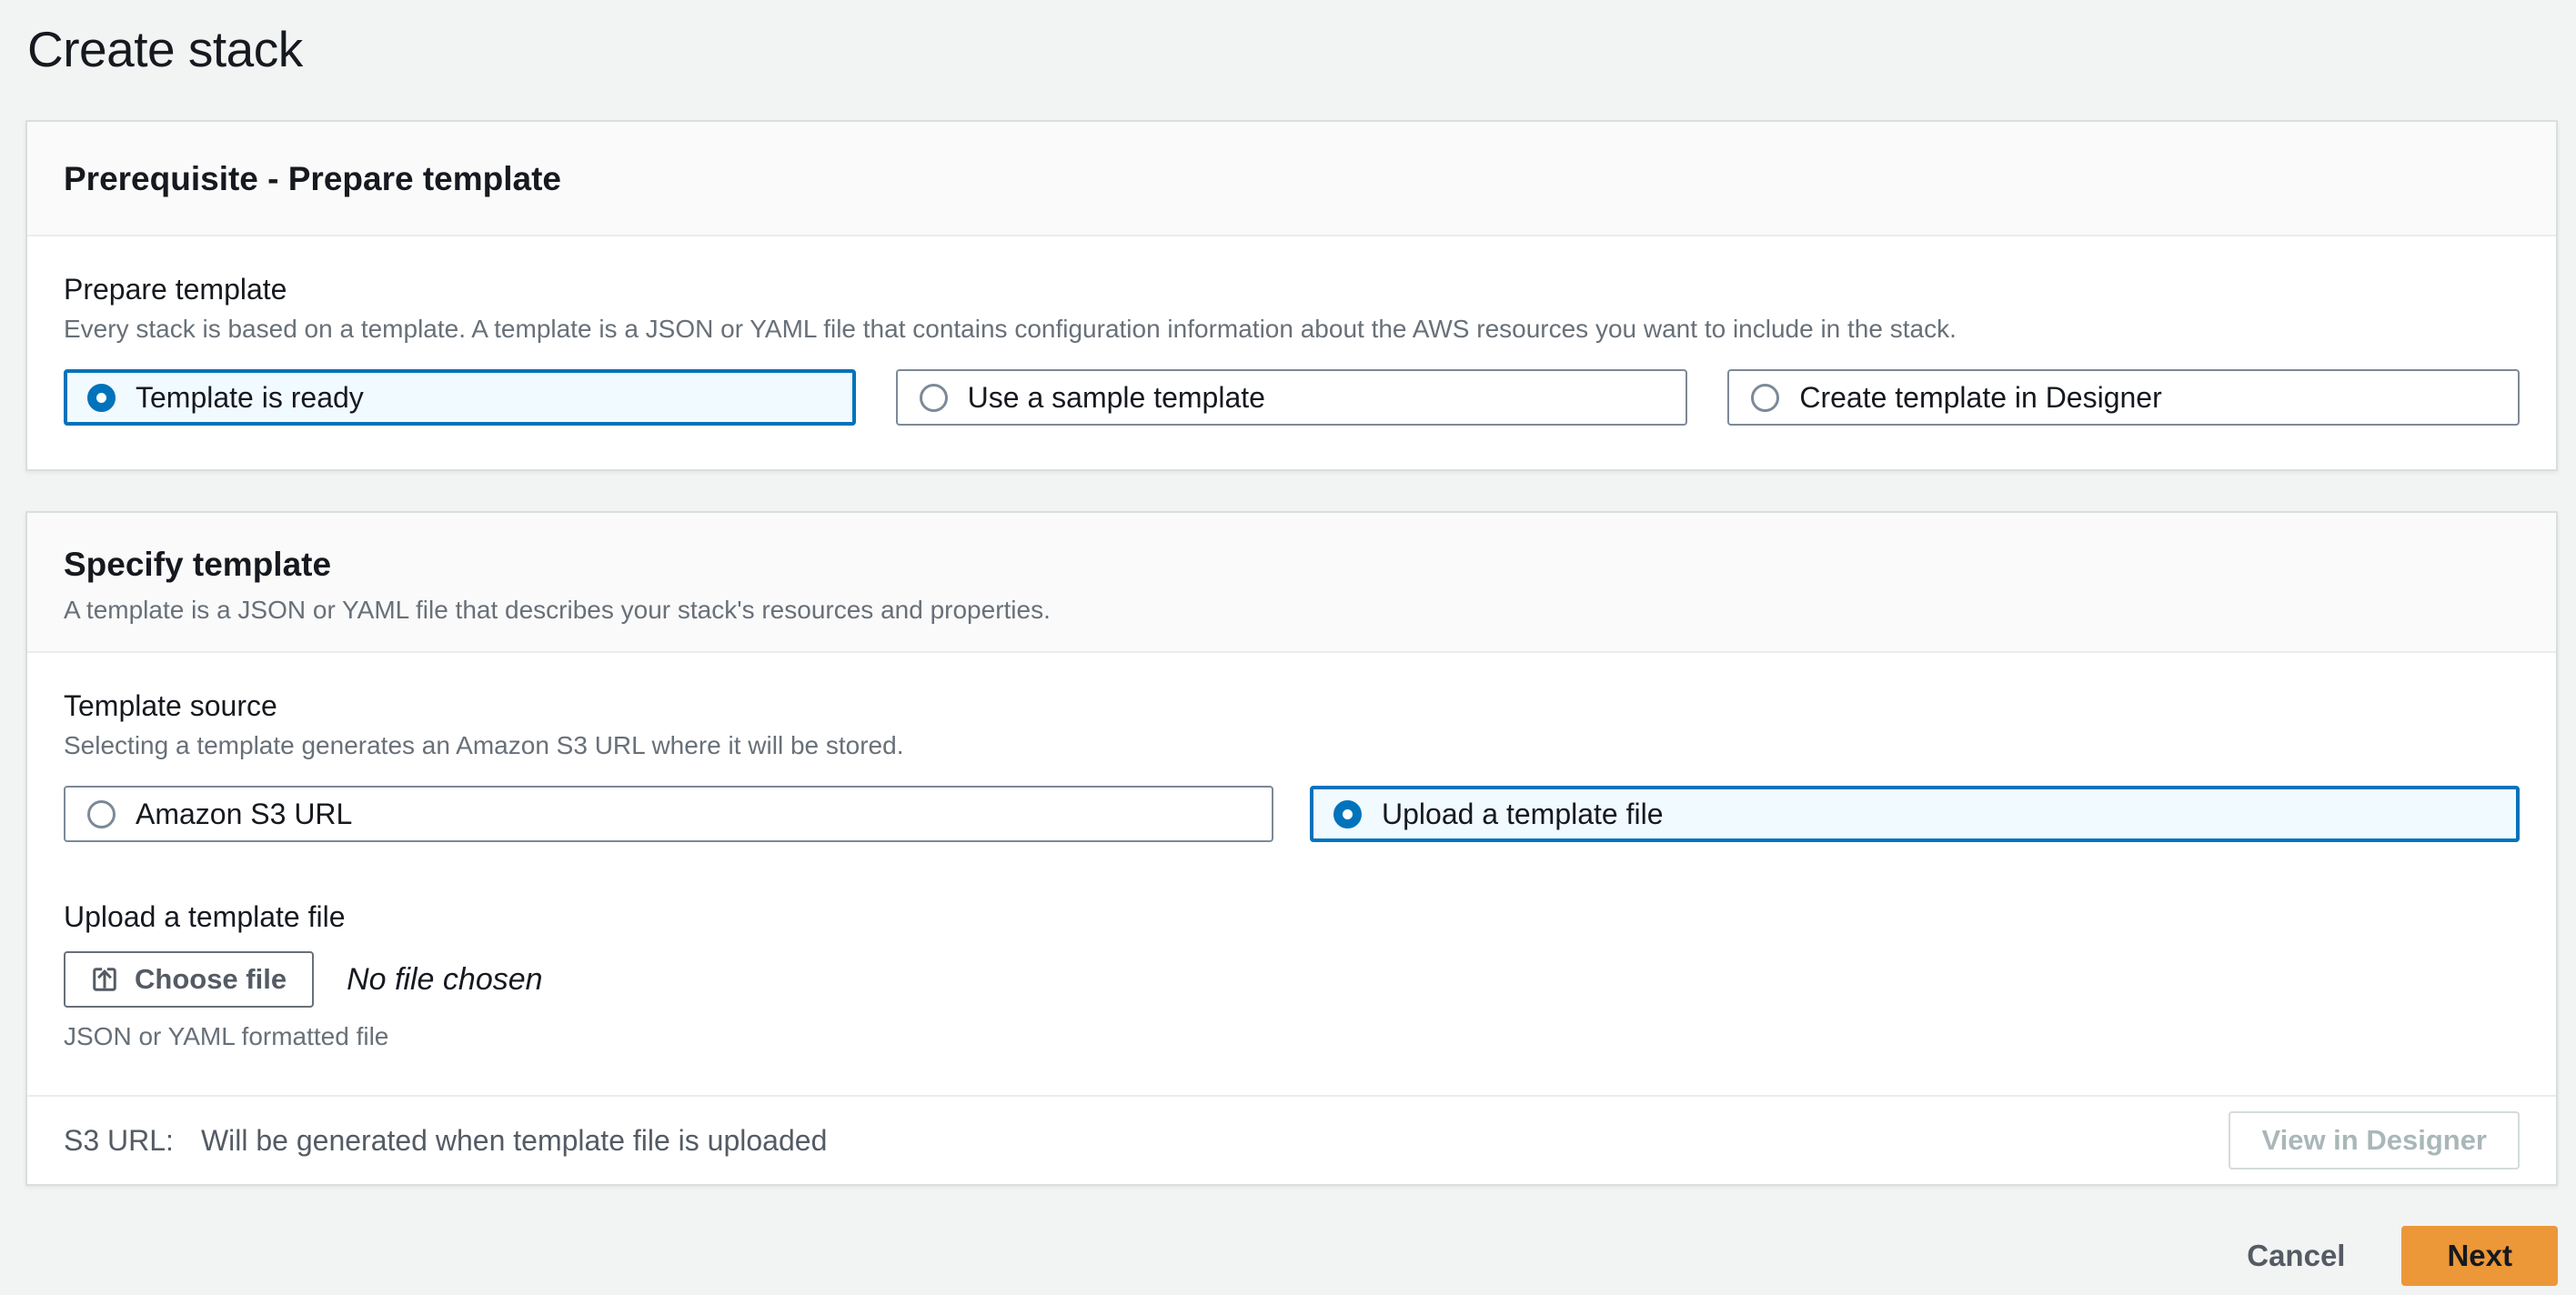 The height and width of the screenshot is (1295, 2576). What do you see at coordinates (198, 564) in the screenshot?
I see `specify-card-title: Specify template` at bounding box center [198, 564].